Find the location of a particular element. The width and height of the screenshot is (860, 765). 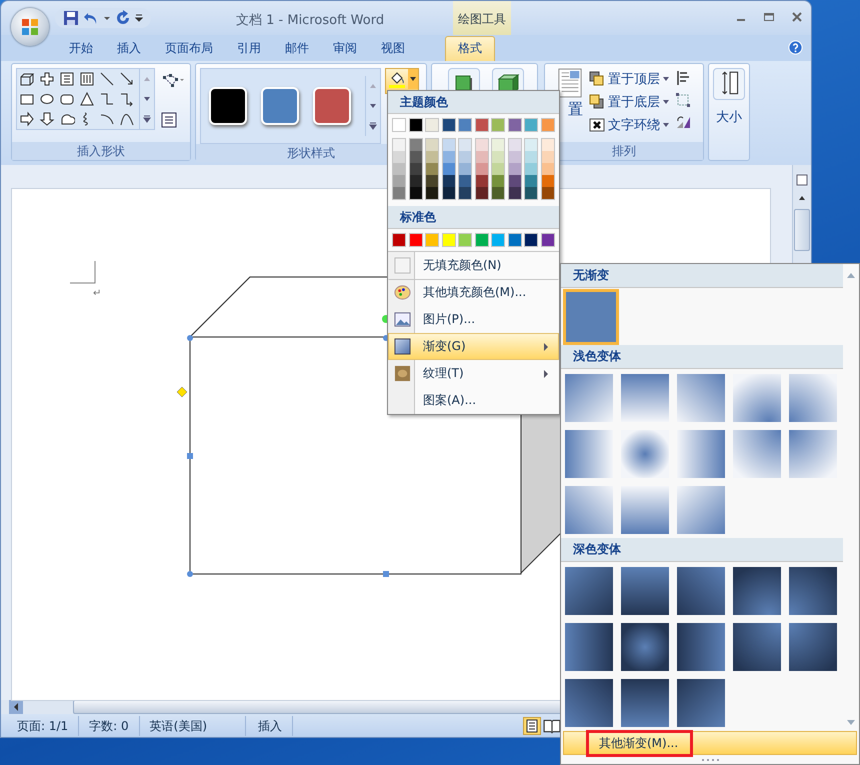

ribbon-tab: 开始 is located at coordinates (81, 49).